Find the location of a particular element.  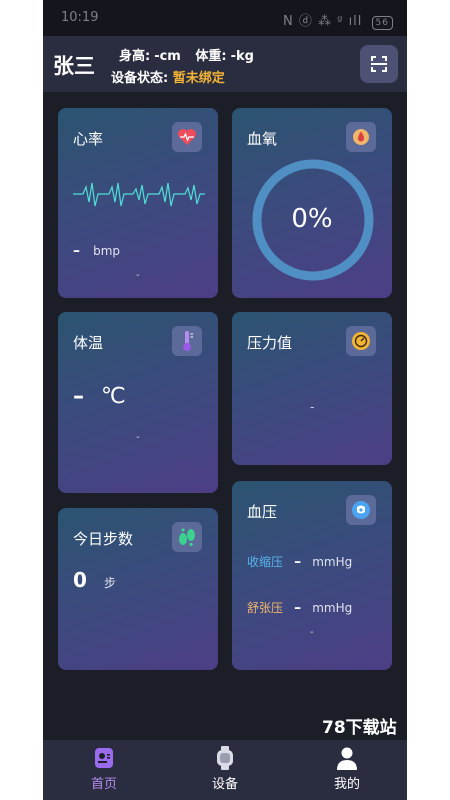

blood-oxygen-title: 血氧 is located at coordinates (262, 139).